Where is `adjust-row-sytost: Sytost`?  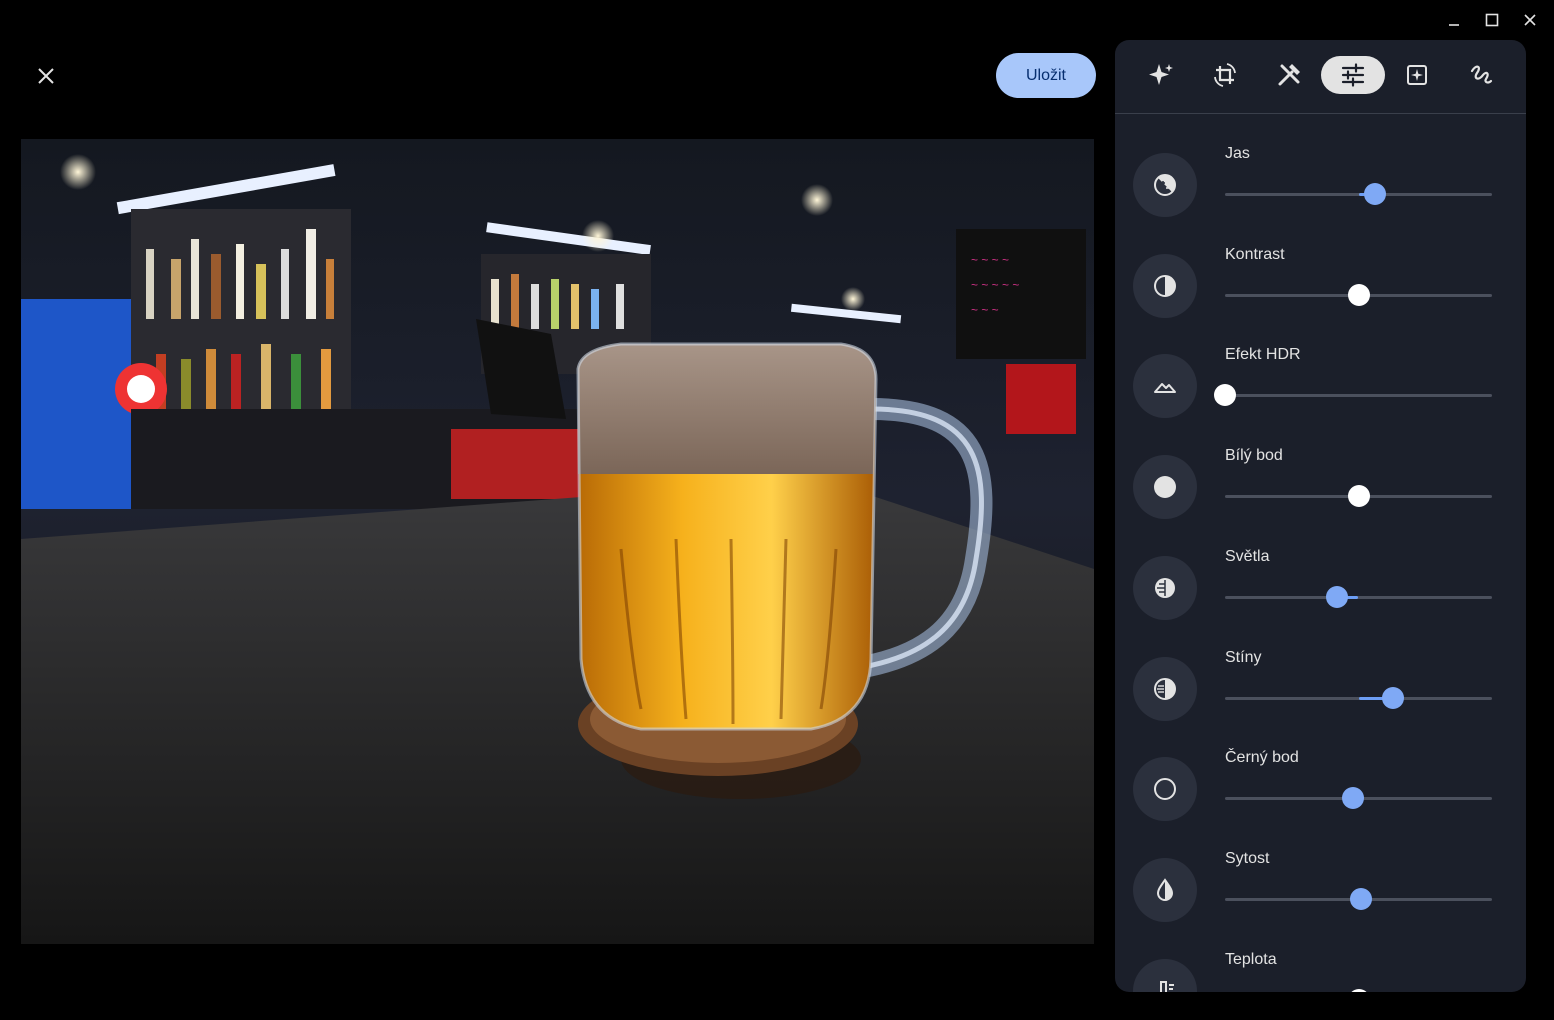 adjust-row-sytost: Sytost is located at coordinates (1320, 900).